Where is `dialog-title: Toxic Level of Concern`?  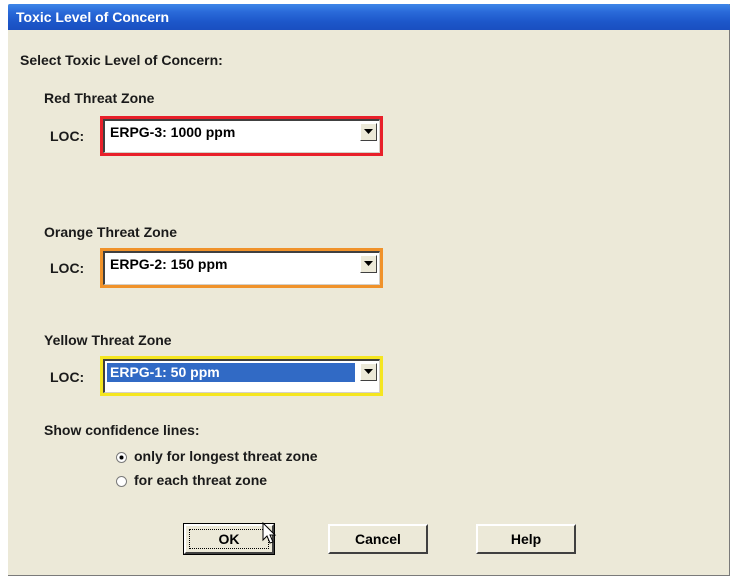
dialog-title: Toxic Level of Concern is located at coordinates (369, 17).